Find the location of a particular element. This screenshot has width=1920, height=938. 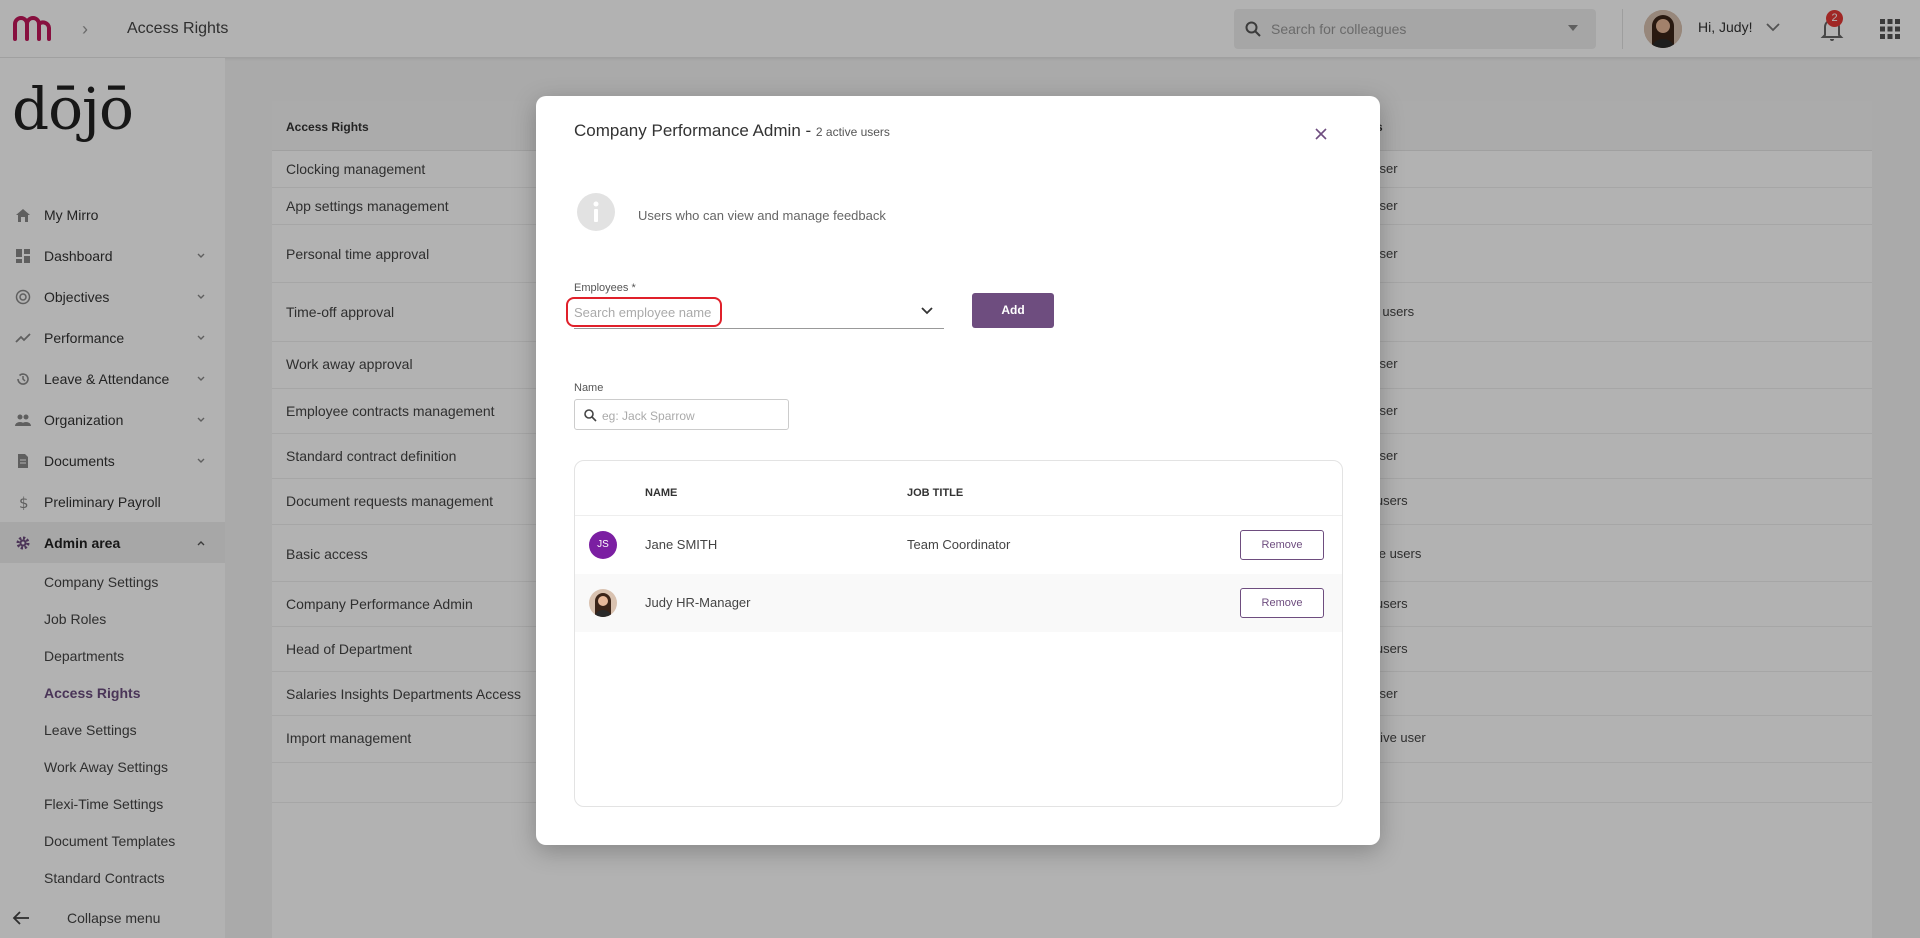

users-table-header: NAME JOB TITLE is located at coordinates (958, 488).